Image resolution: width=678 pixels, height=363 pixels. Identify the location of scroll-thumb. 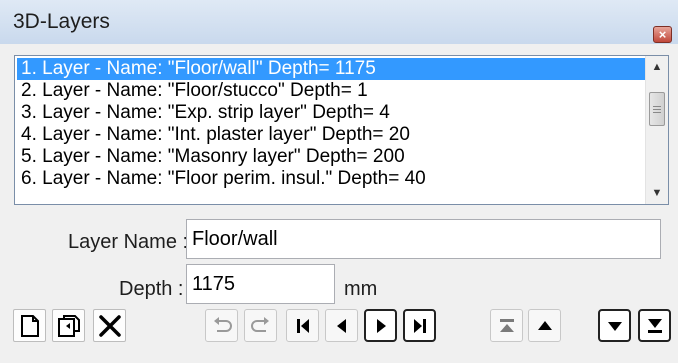
(657, 109).